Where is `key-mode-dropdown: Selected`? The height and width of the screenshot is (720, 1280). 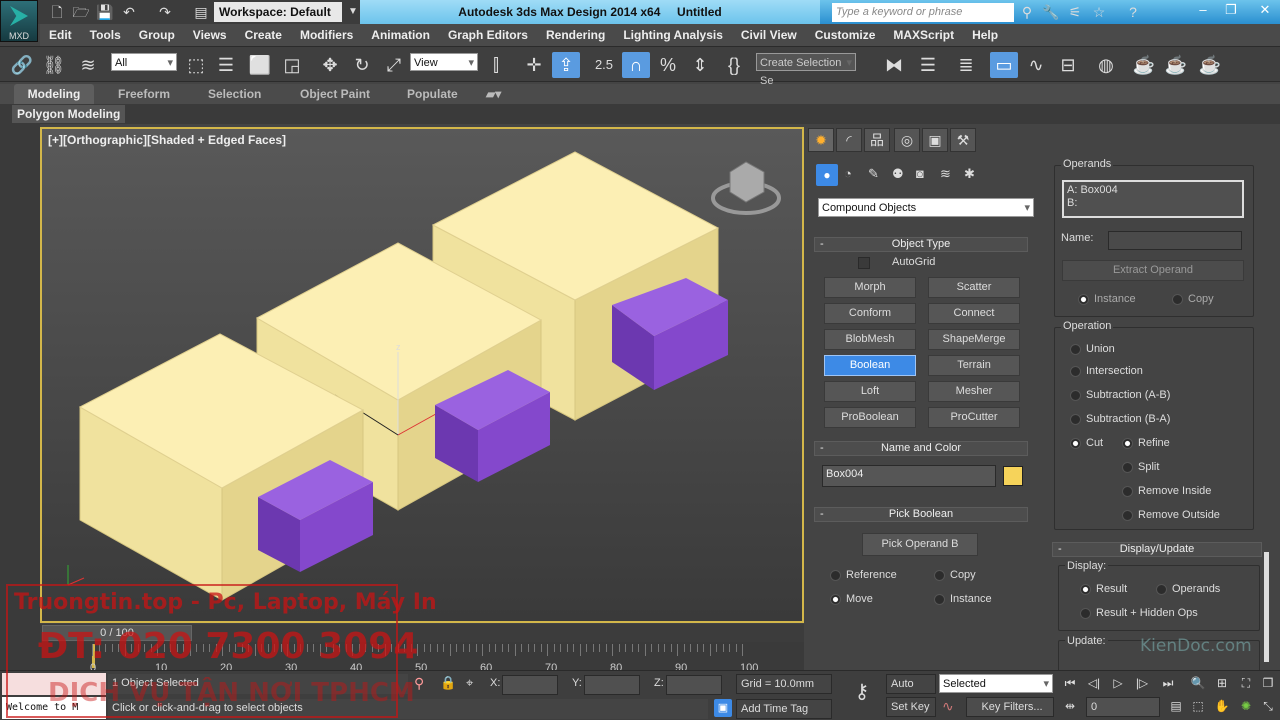 key-mode-dropdown: Selected is located at coordinates (996, 683).